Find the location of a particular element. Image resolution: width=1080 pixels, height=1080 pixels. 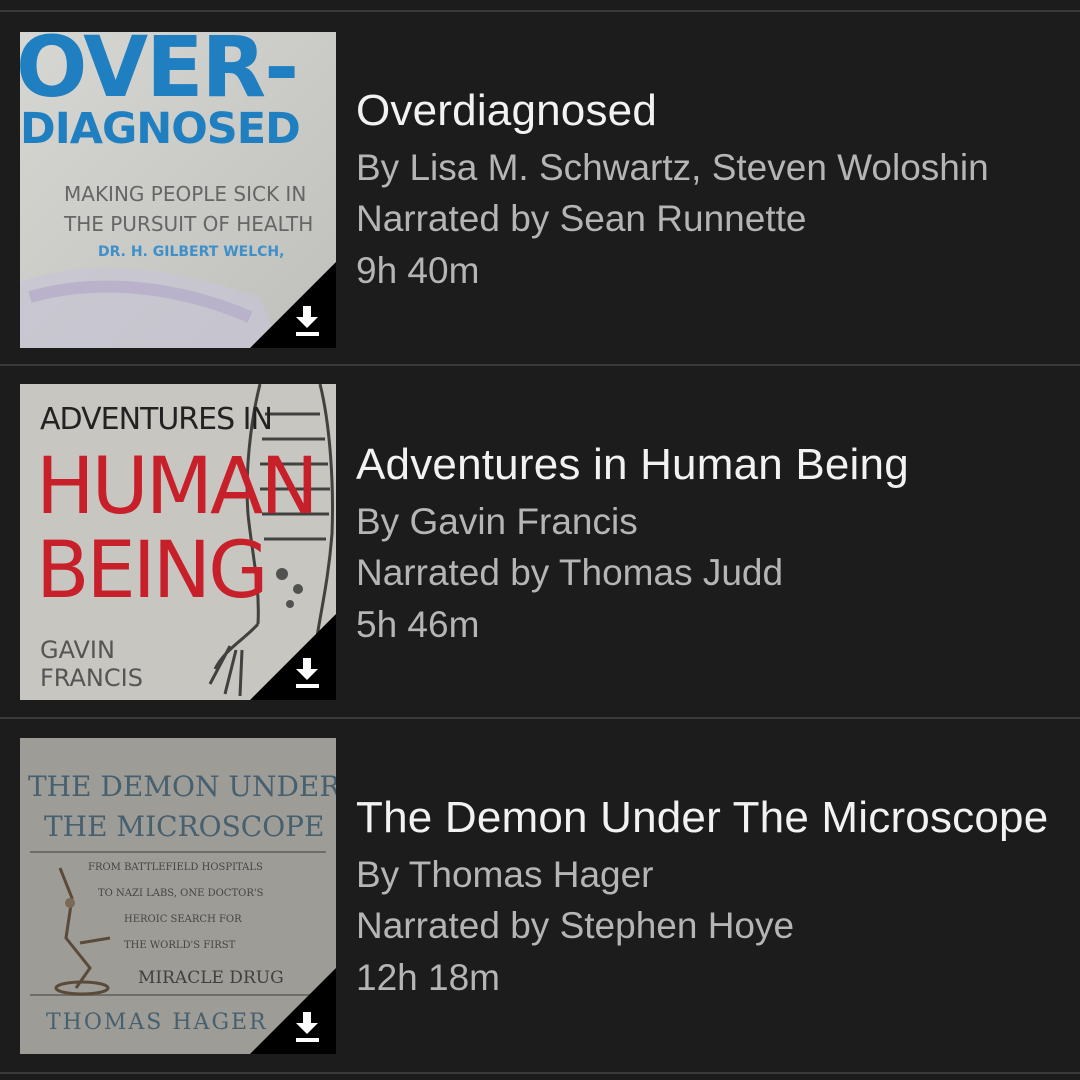

book-cover: ADVENTURES IN HUMAN BEING GAVIN FRANCIS is located at coordinates (178, 542).